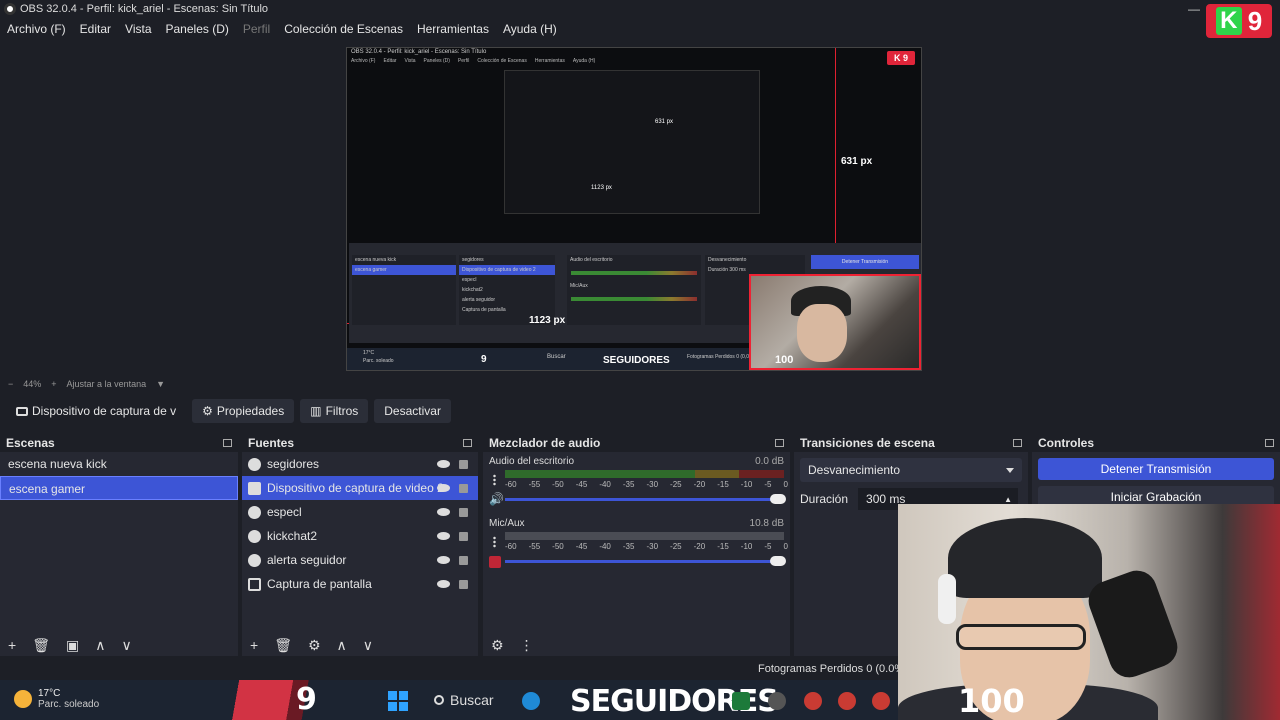 This screenshot has width=1280, height=720. Describe the element at coordinates (530, 29) in the screenshot. I see `menu-ayuda: Ayuda (H)` at that location.